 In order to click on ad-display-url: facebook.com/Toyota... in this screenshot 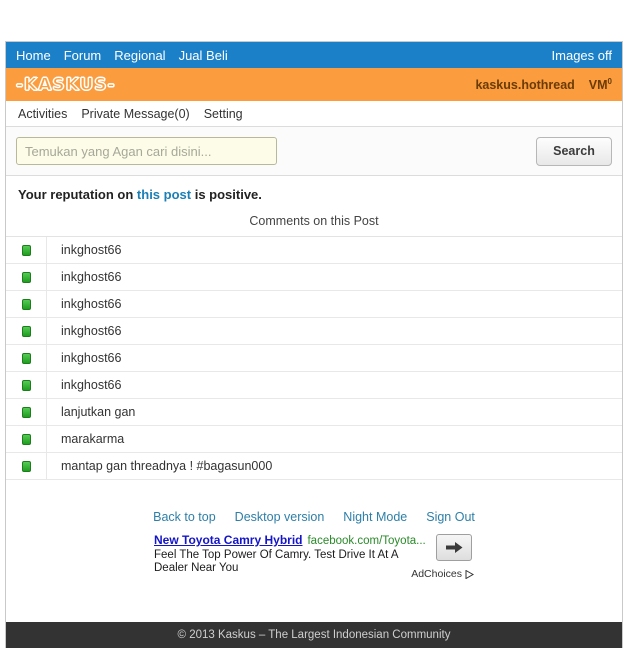, I will do `click(366, 541)`.